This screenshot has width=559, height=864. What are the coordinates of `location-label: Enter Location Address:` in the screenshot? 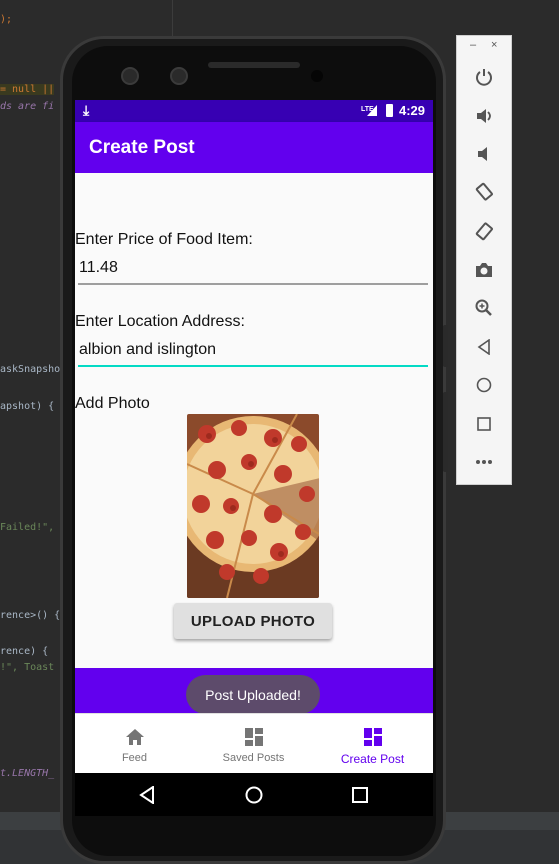 It's located at (160, 321).